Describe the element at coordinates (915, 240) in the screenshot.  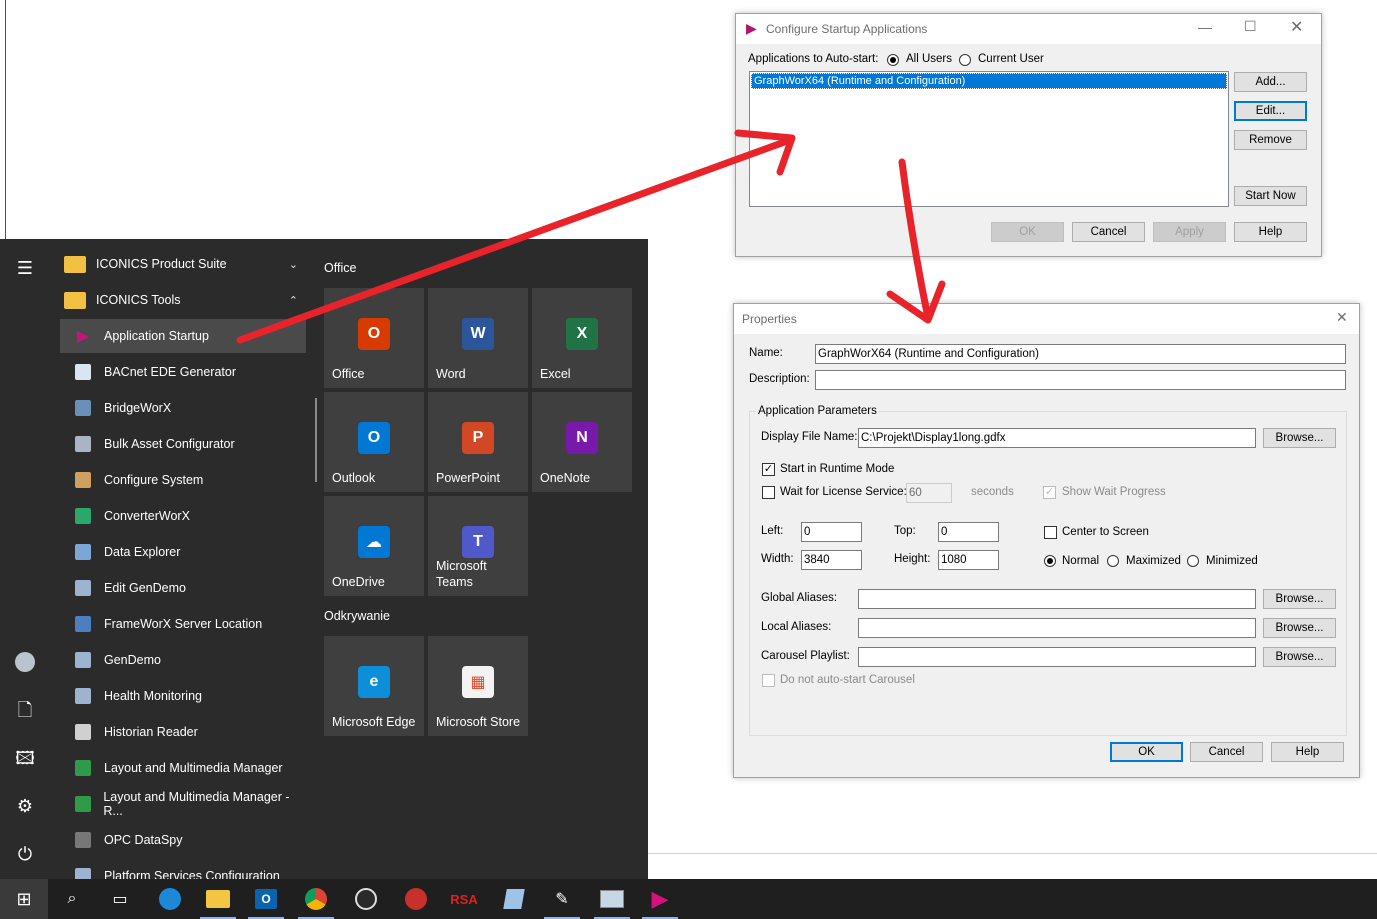
I see `arrow-line-to-properties` at that location.